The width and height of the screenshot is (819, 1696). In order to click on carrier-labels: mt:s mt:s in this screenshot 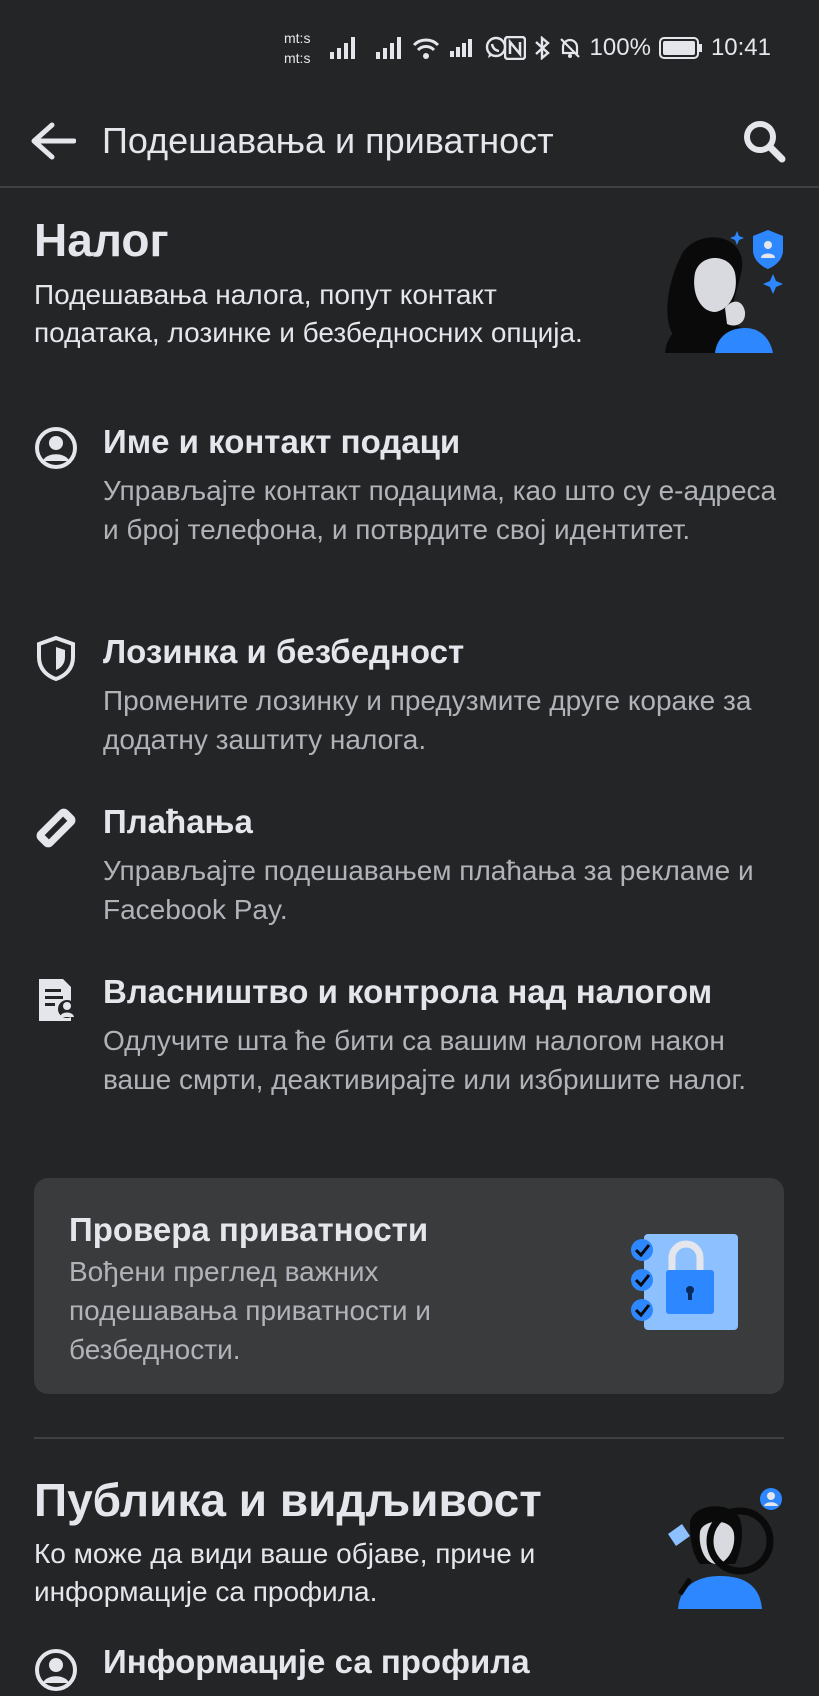, I will do `click(297, 48)`.